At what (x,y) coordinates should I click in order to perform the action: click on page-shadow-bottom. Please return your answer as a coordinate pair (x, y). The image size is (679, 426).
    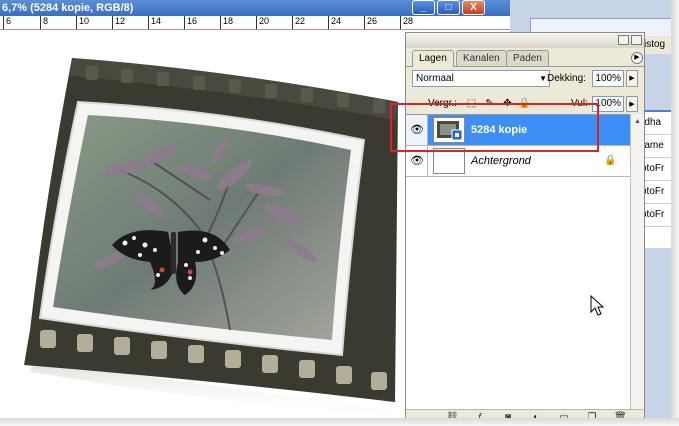
    Looking at the image, I should click on (339, 422).